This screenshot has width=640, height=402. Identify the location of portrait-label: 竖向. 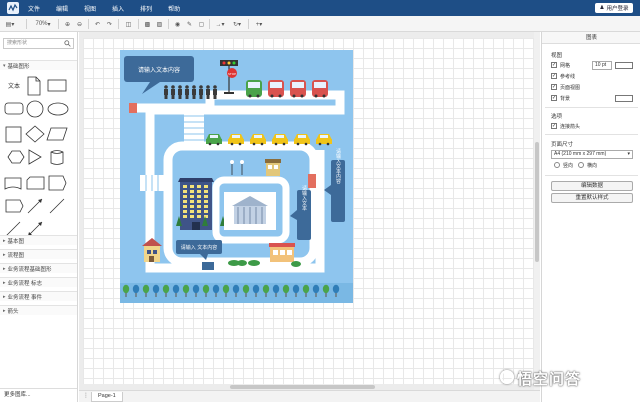
(568, 166).